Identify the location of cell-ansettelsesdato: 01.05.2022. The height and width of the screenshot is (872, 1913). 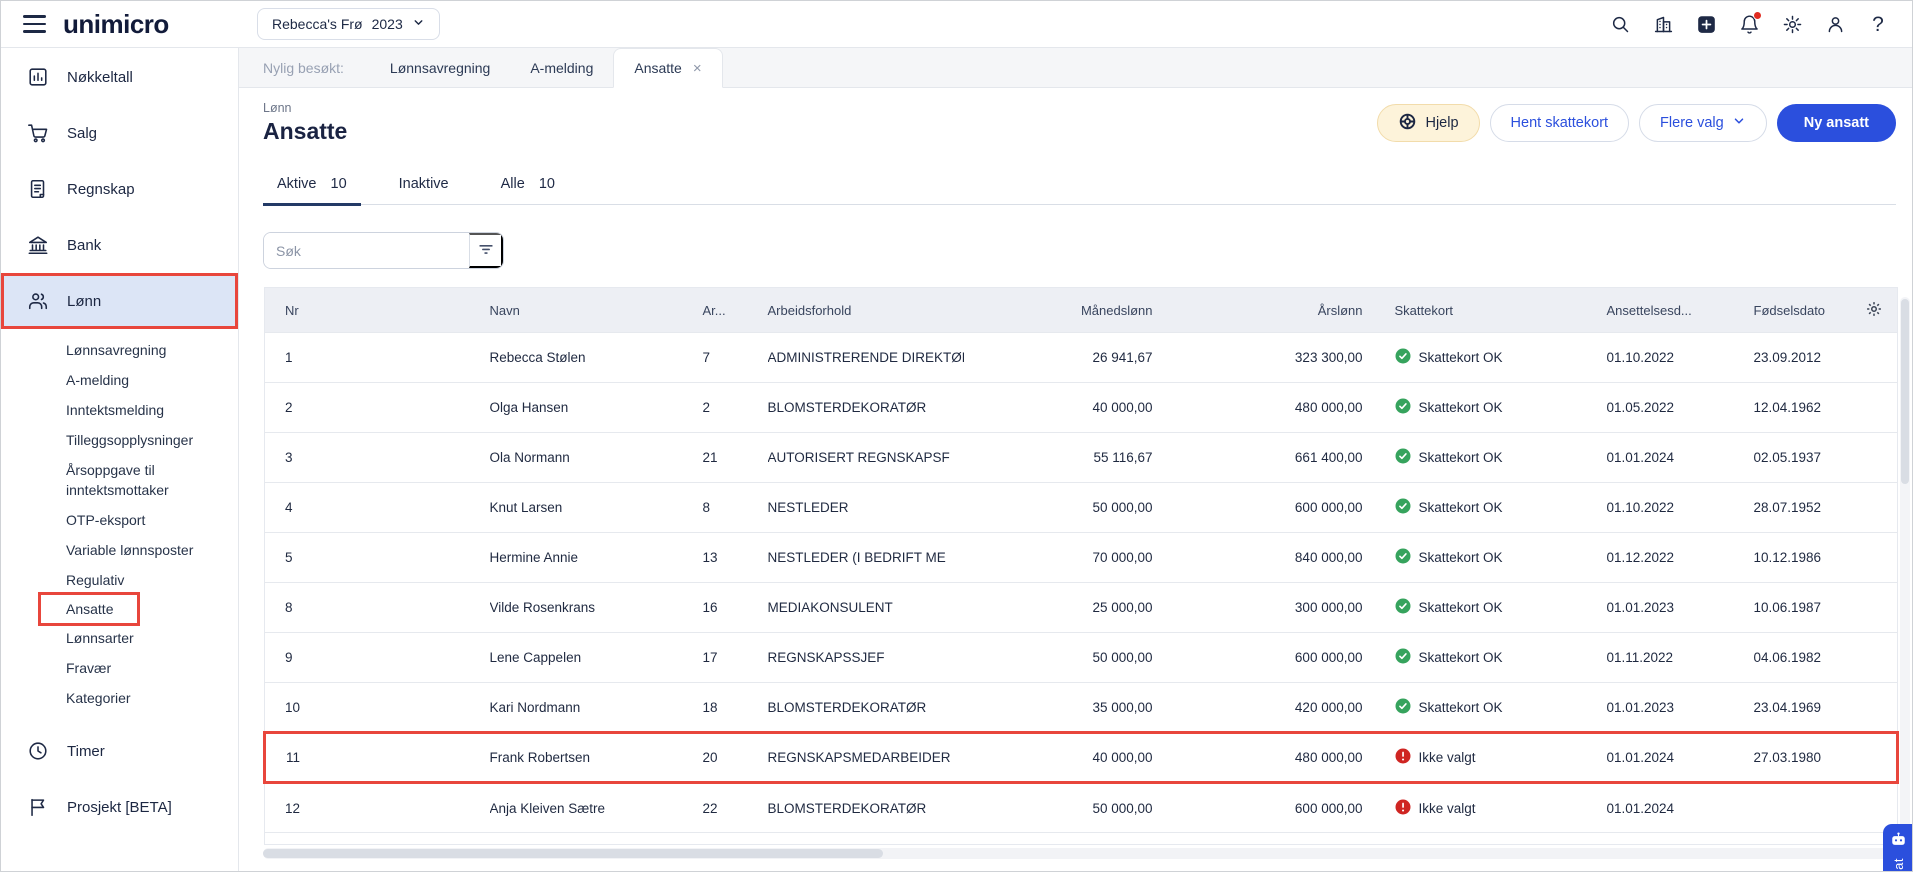
(1650, 407).